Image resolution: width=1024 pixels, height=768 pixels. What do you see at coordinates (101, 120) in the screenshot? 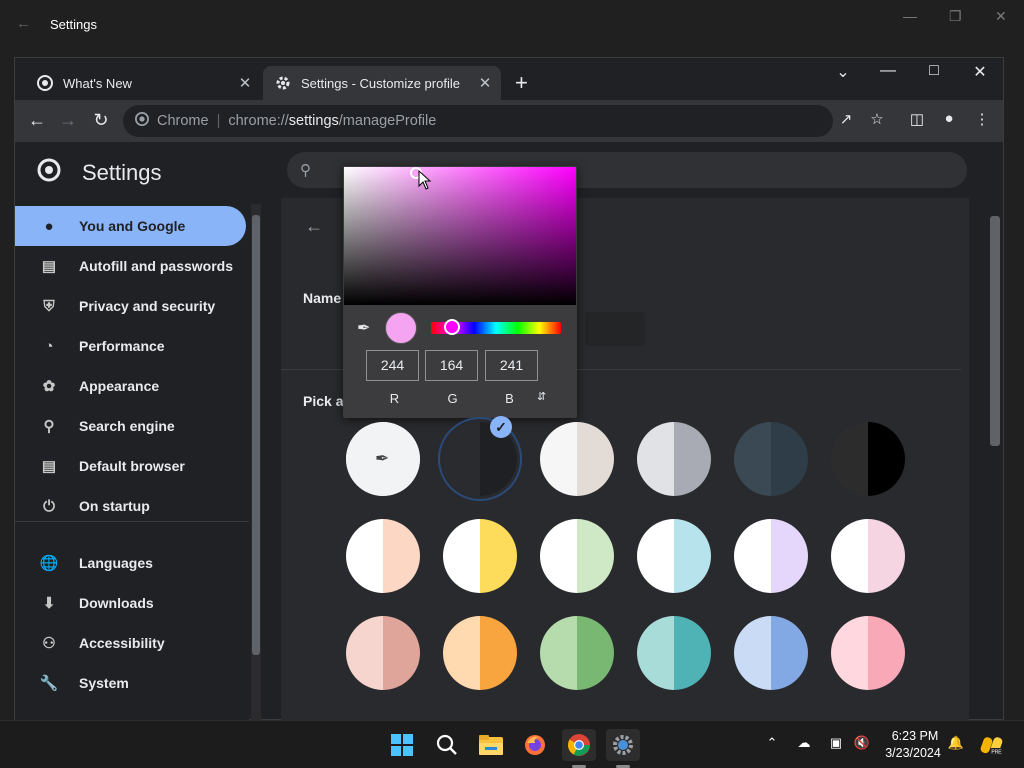
I see `reload-icon: ↻` at bounding box center [101, 120].